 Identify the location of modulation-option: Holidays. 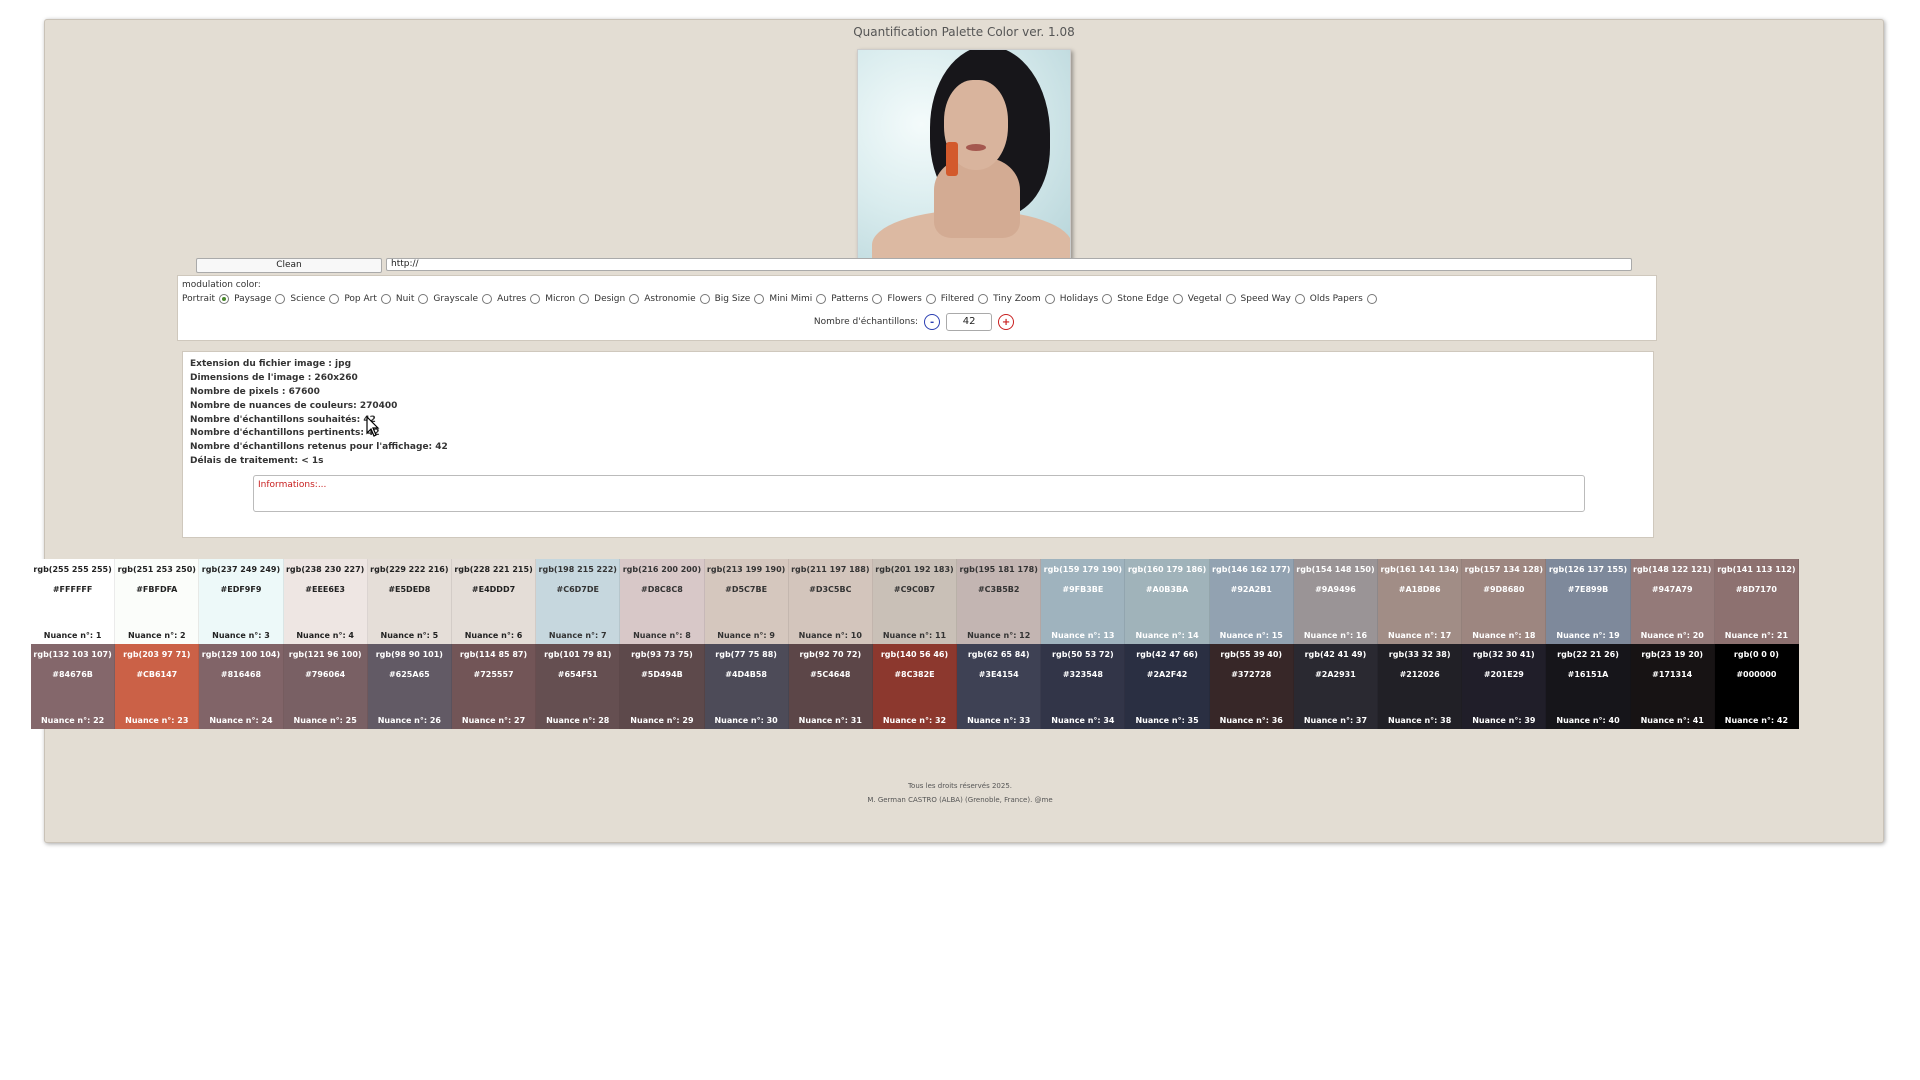
(1086, 299).